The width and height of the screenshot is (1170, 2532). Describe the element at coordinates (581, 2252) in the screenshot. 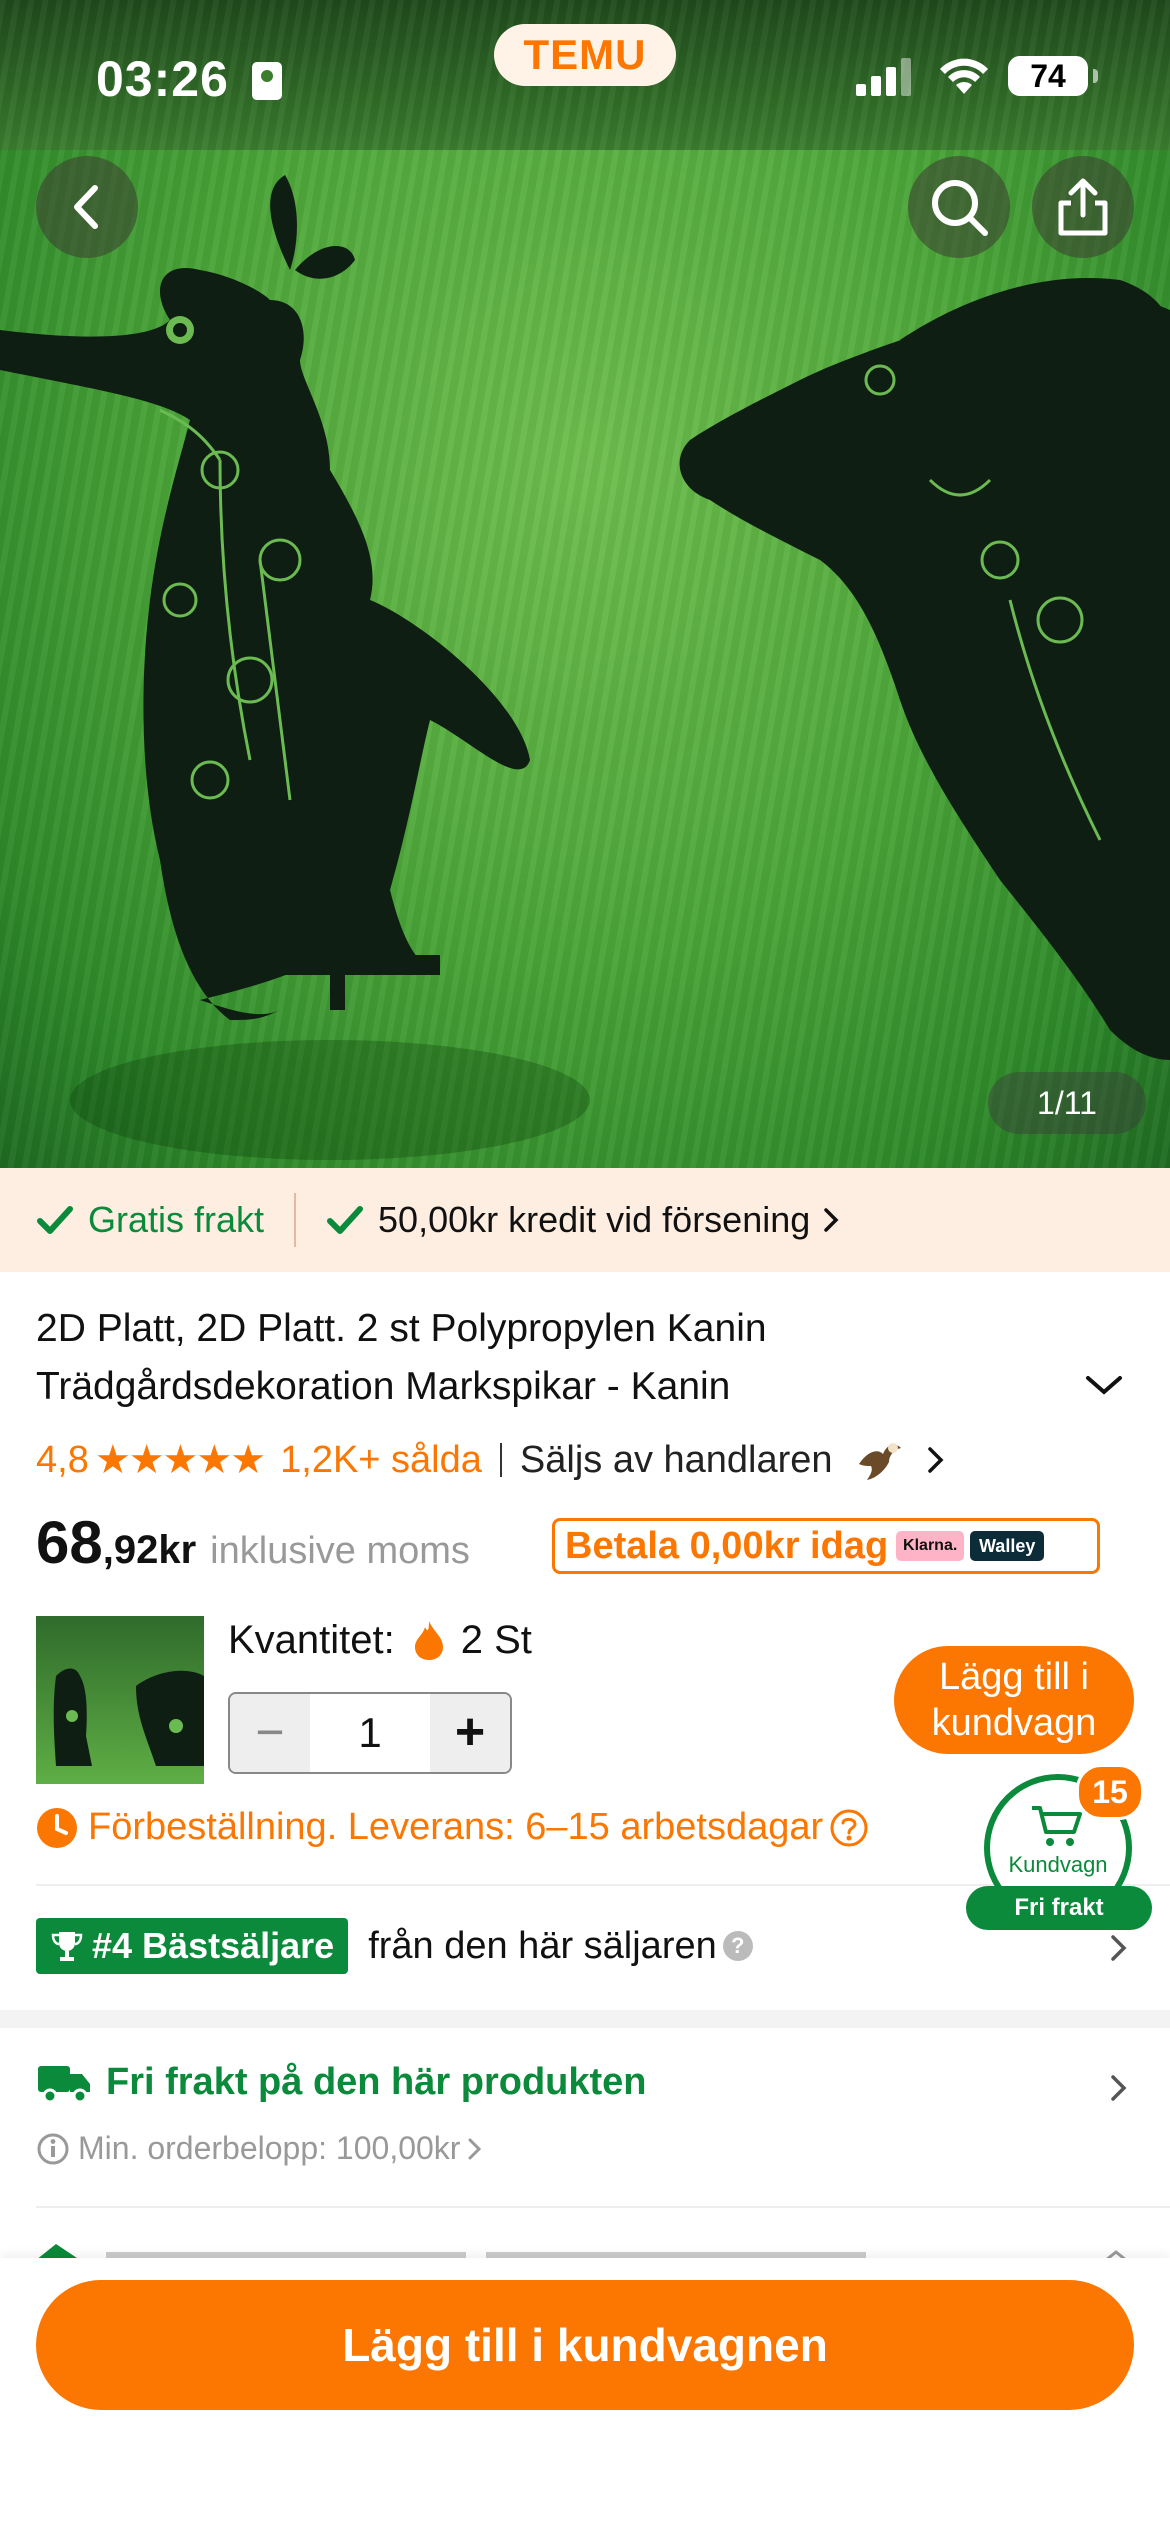

I see `shield-icon` at that location.